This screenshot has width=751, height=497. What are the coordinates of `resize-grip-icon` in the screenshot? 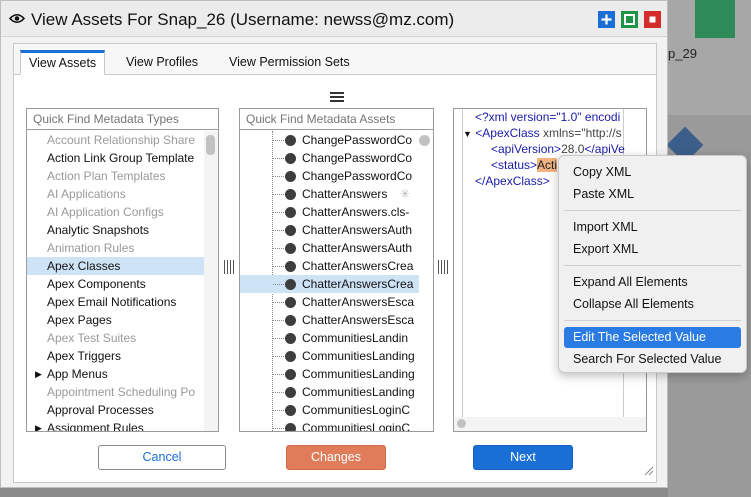 It's located at (648, 470).